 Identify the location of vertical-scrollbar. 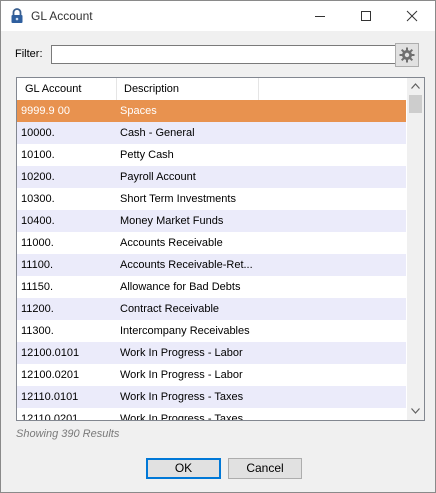
(415, 249).